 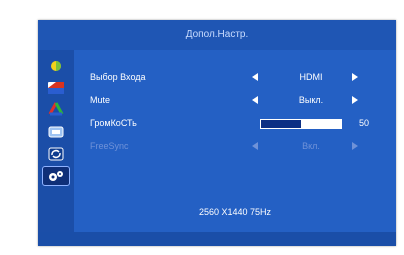 What do you see at coordinates (118, 77) in the screenshot?
I see `input-select-label: Выбор Входа` at bounding box center [118, 77].